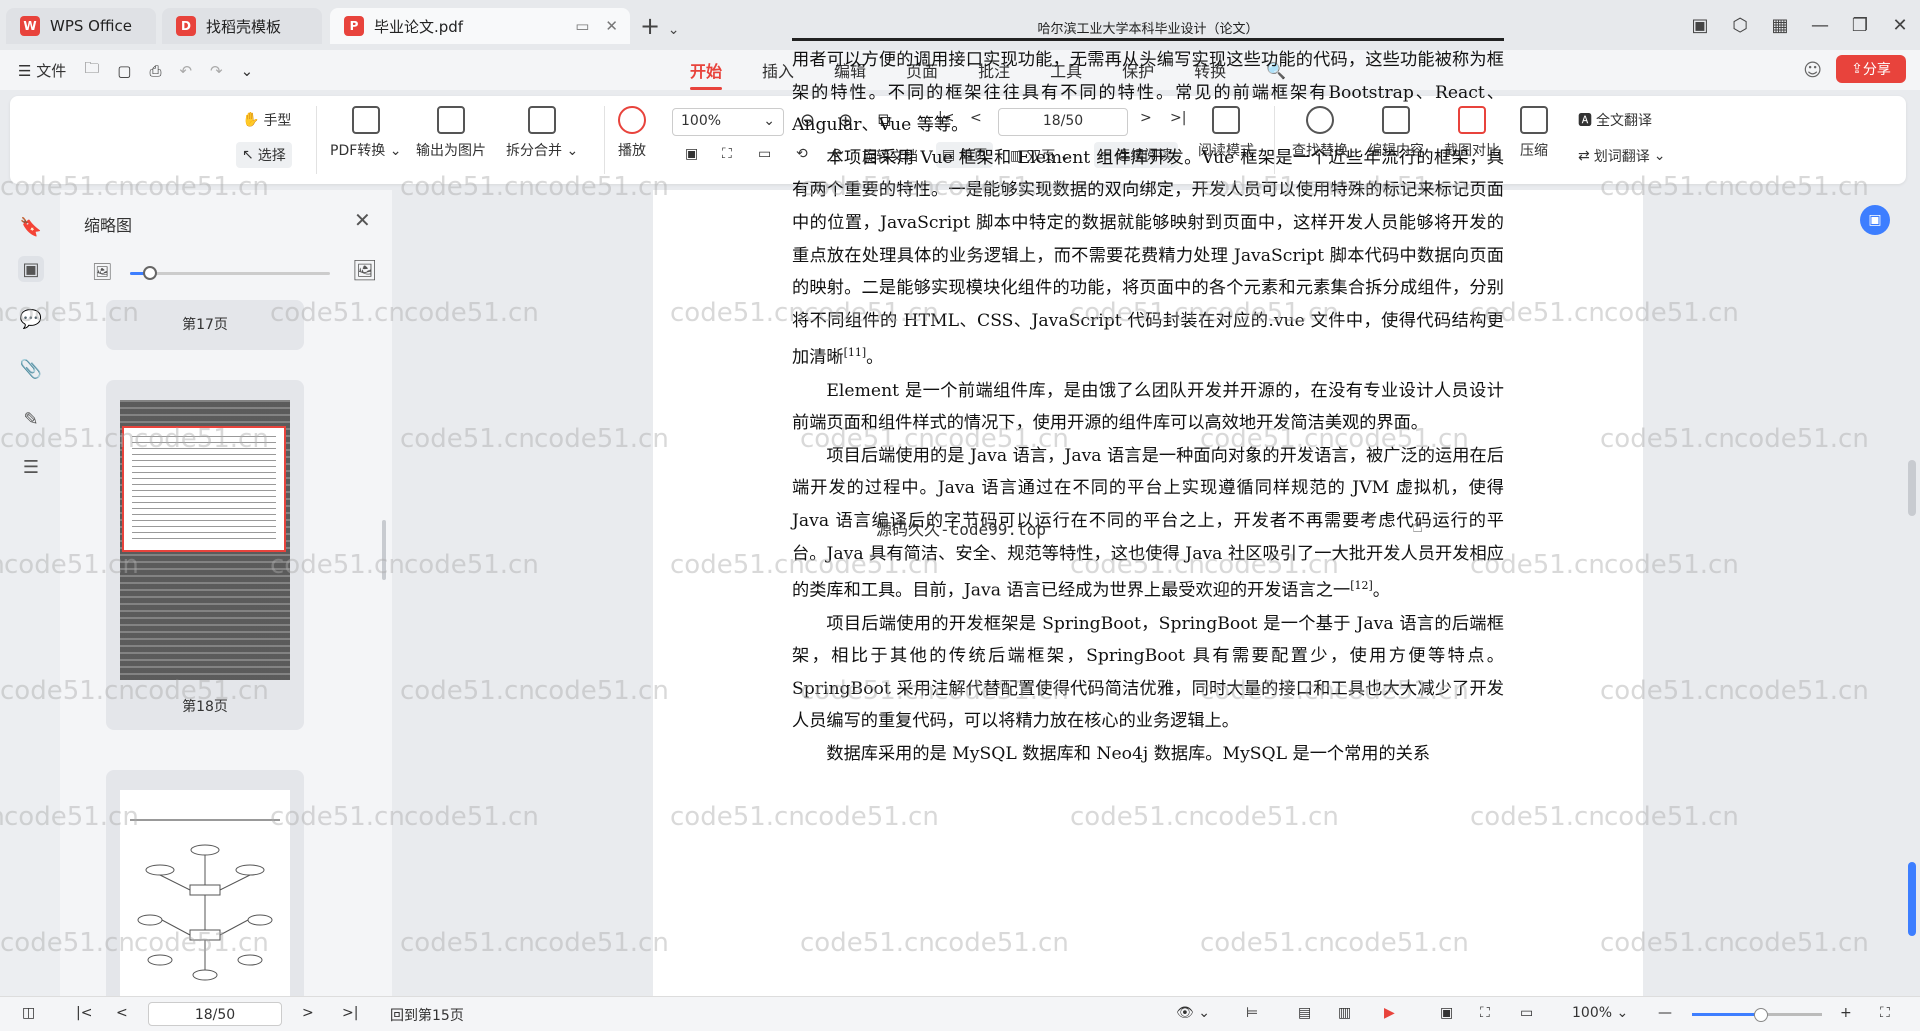 This screenshot has height=1031, width=1920. Describe the element at coordinates (84, 1013) in the screenshot. I see `first-page-icon: |<` at that location.